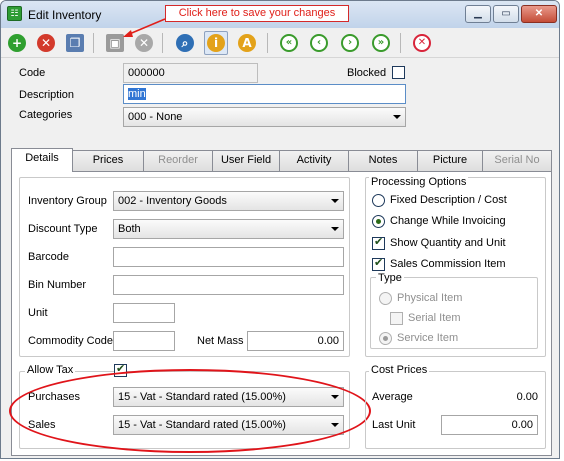 This screenshot has width=564, height=461. I want to click on processing-options-title: Processing Options, so click(419, 182).